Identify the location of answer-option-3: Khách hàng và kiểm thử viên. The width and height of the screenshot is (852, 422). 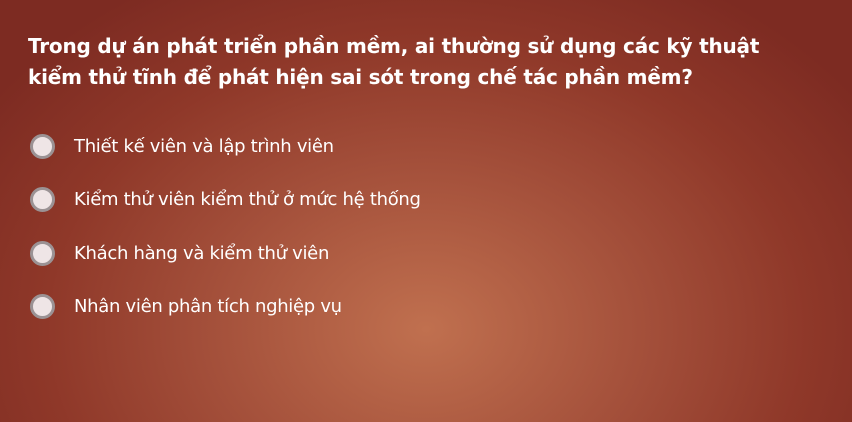
(225, 253).